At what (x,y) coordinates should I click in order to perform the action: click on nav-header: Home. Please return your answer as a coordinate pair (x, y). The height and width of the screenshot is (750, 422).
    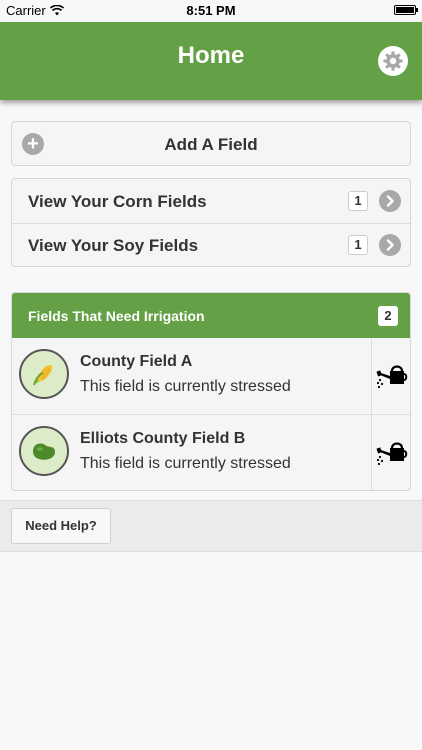
    Looking at the image, I should click on (211, 61).